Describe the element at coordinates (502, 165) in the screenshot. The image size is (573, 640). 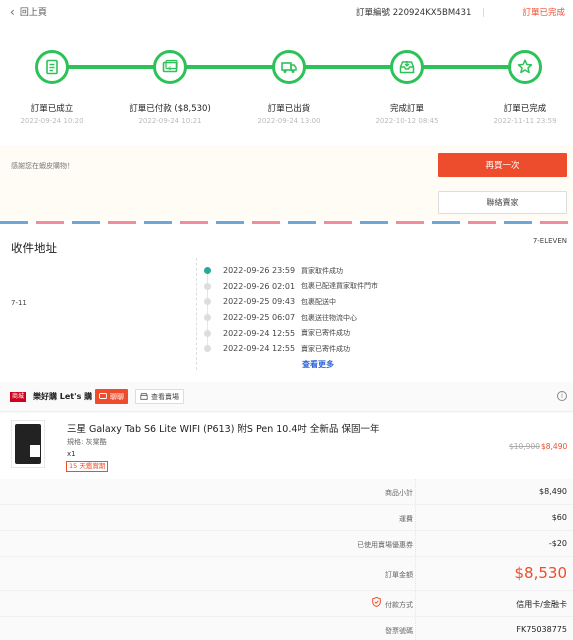
I see `buy-again-button: 再買一次` at that location.